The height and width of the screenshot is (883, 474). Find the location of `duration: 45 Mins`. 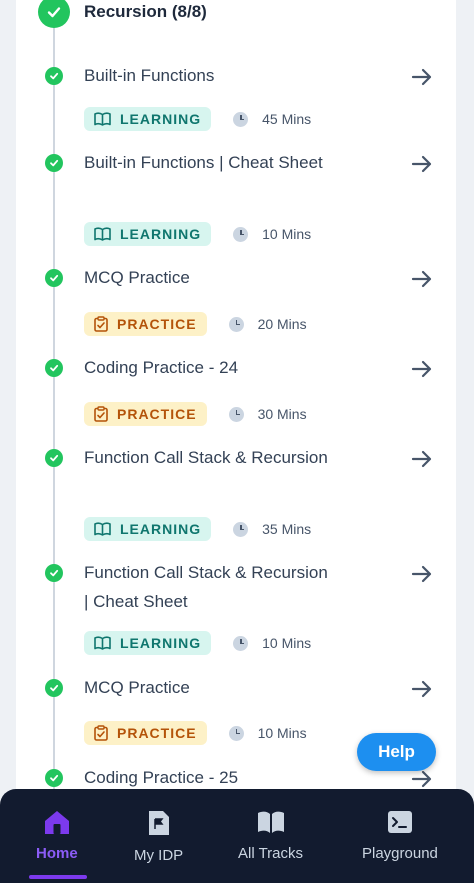

duration: 45 Mins is located at coordinates (287, 119).